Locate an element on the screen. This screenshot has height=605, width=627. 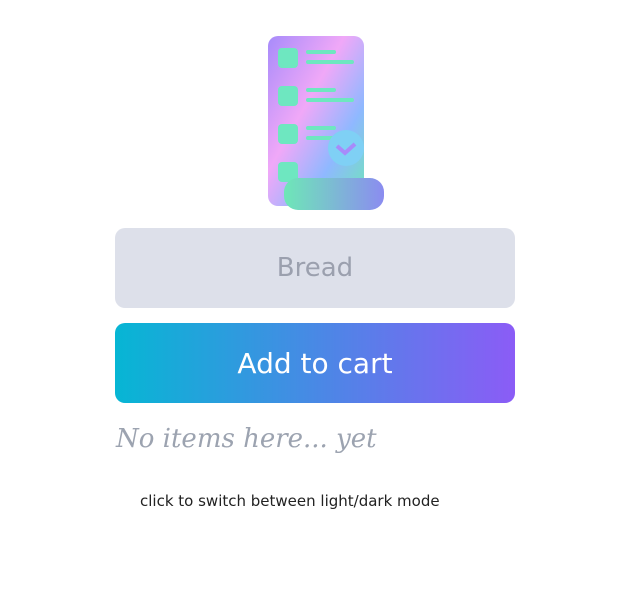
checklist-scroll-icon is located at coordinates (326, 123).